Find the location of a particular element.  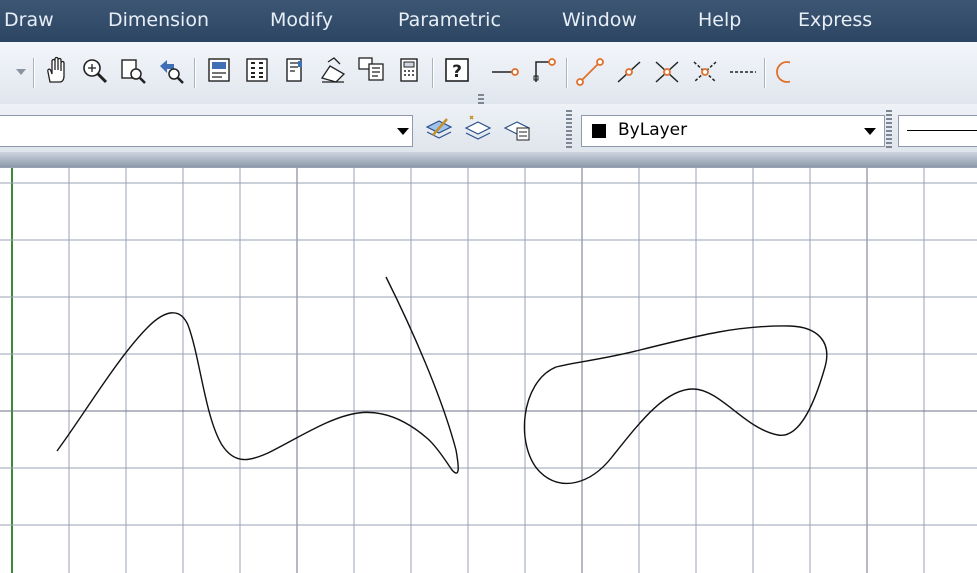

make-current-layer-icon is located at coordinates (477, 129).